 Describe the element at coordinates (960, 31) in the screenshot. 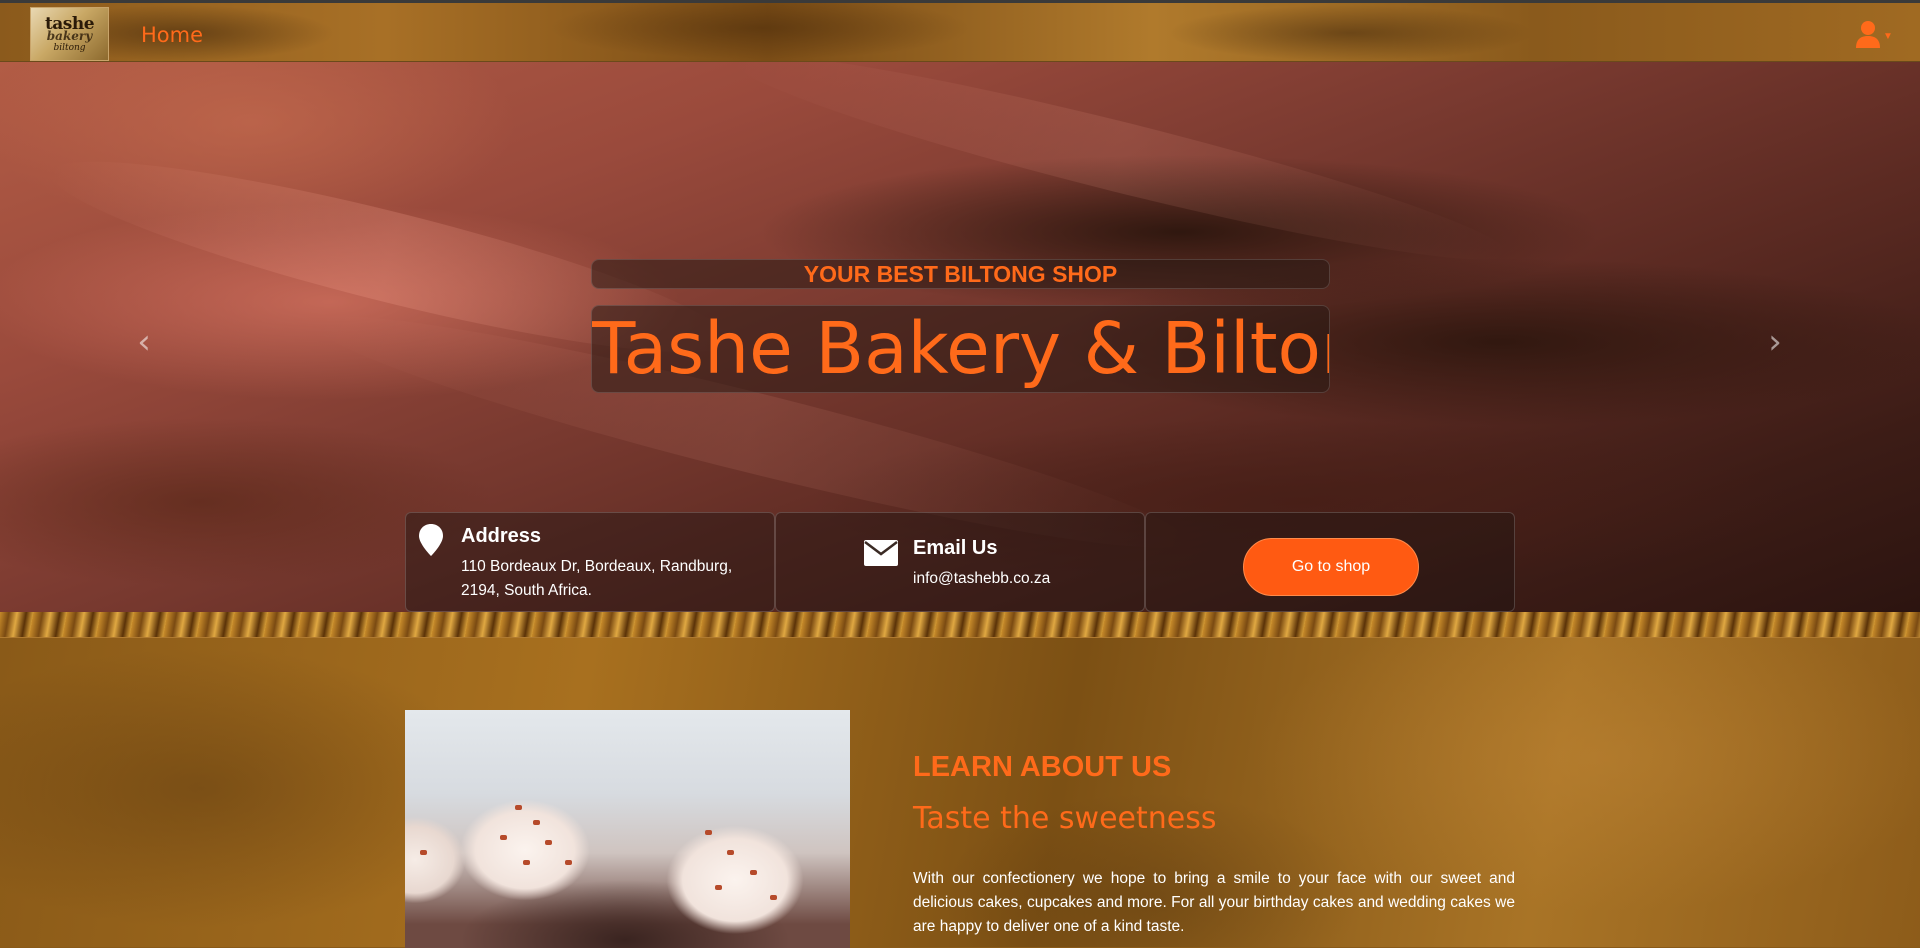

I see `navbar: tashe bakery biltong Home ▼` at that location.